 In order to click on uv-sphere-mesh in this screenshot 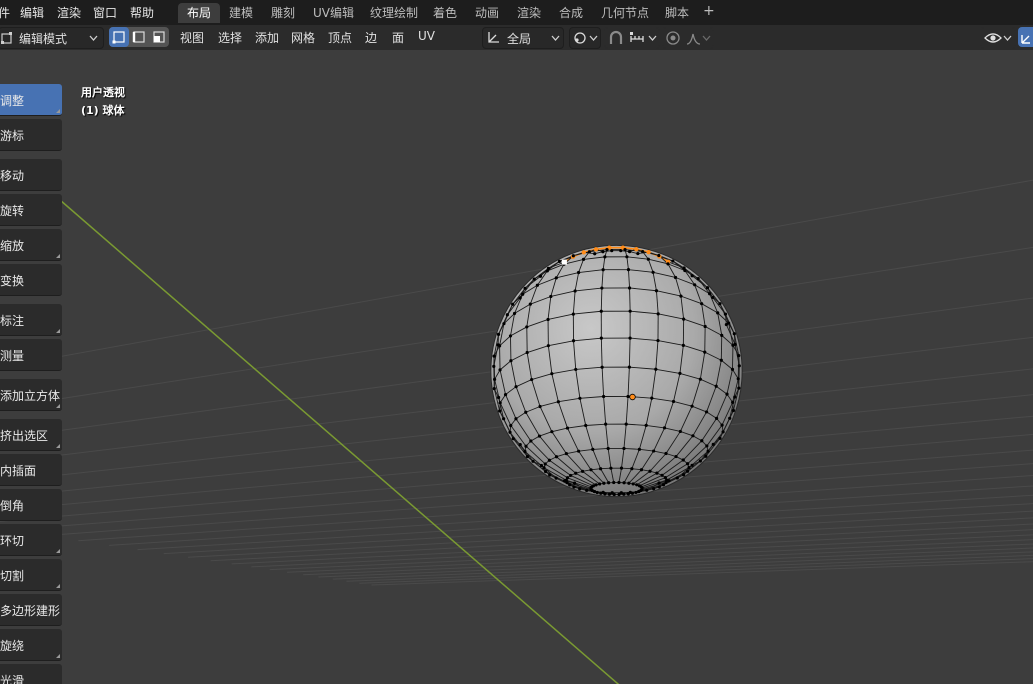, I will do `click(616, 371)`.